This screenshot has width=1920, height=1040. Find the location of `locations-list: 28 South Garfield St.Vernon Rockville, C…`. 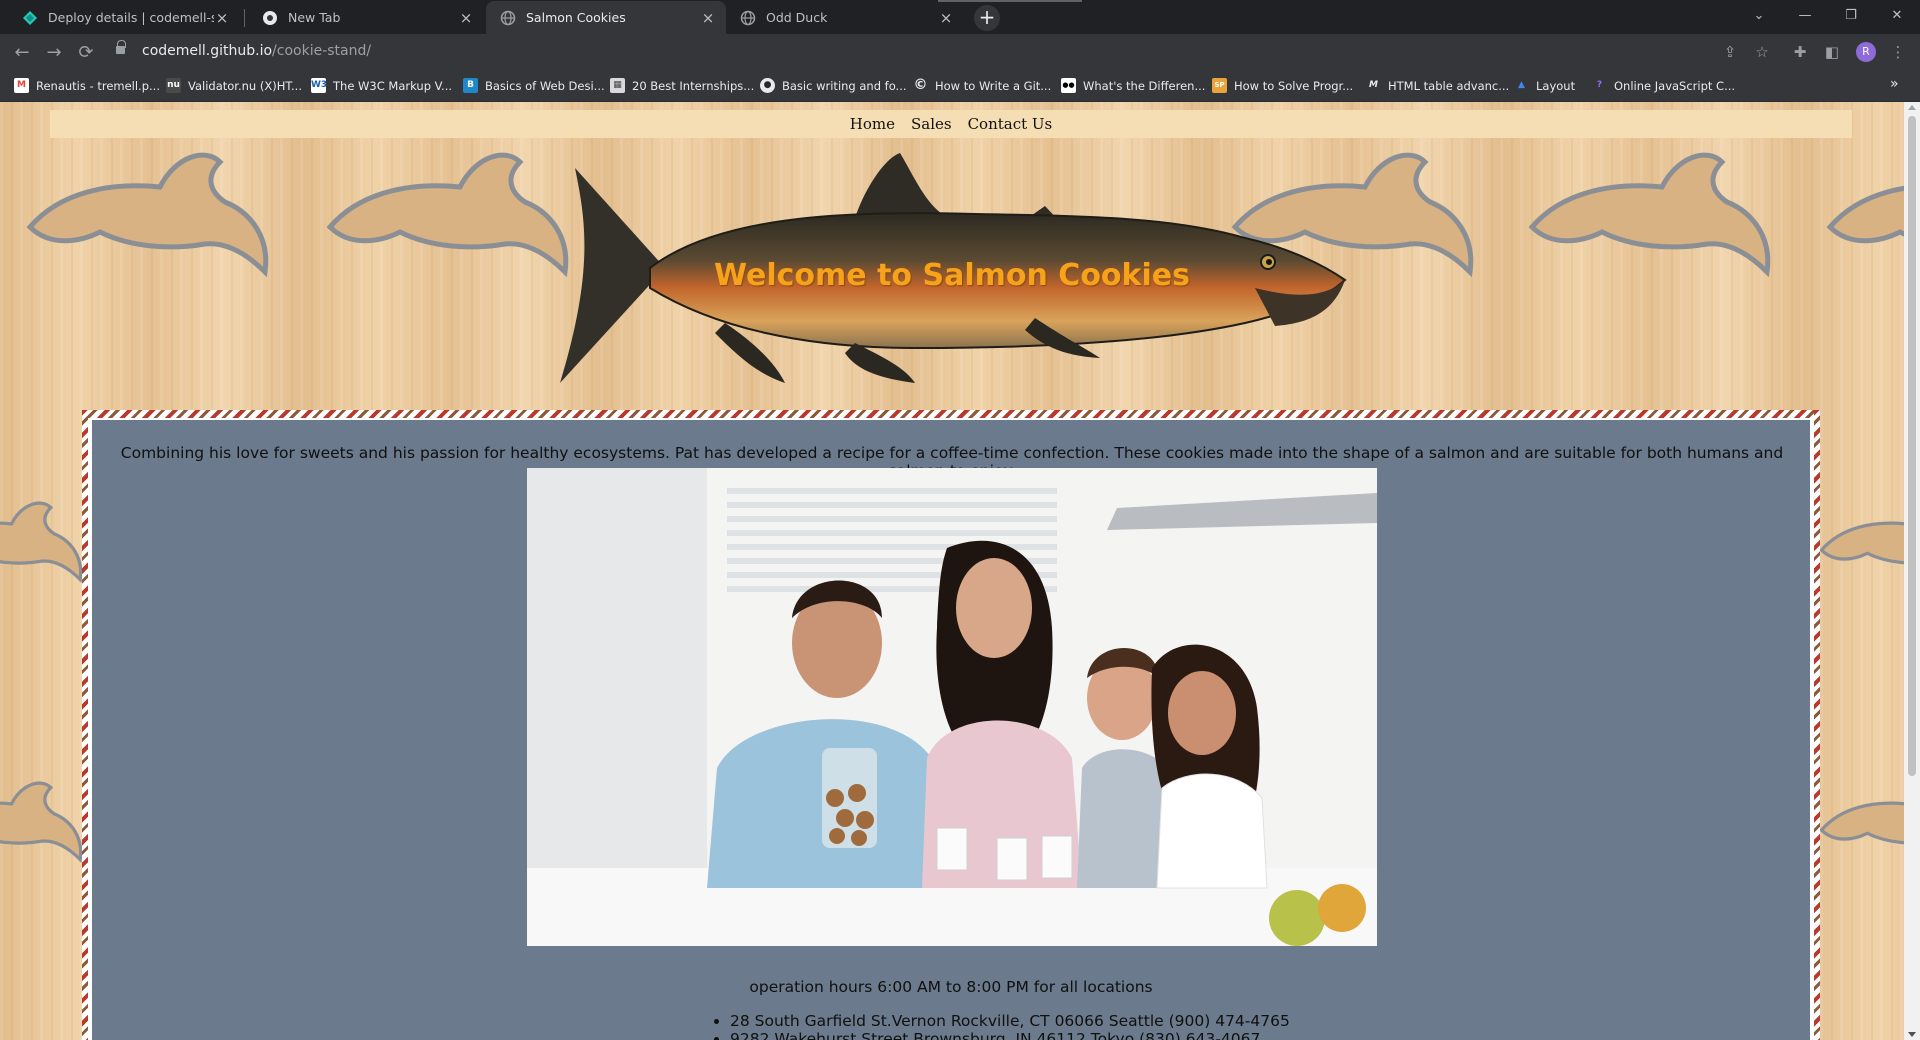

locations-list: 28 South Garfield St.Vernon Rockville, C… is located at coordinates (1001, 1026).